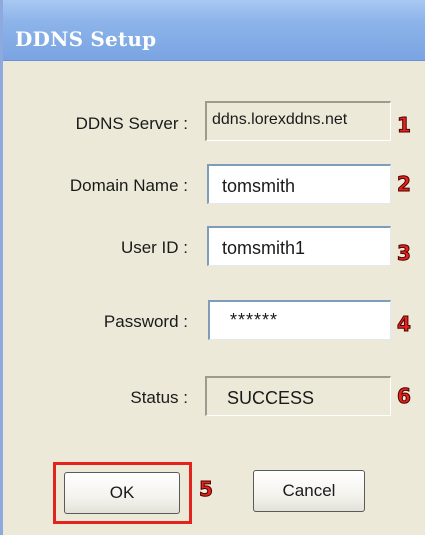 This screenshot has width=425, height=535. What do you see at coordinates (264, 248) in the screenshot?
I see `user-id-value: tomsmith1` at bounding box center [264, 248].